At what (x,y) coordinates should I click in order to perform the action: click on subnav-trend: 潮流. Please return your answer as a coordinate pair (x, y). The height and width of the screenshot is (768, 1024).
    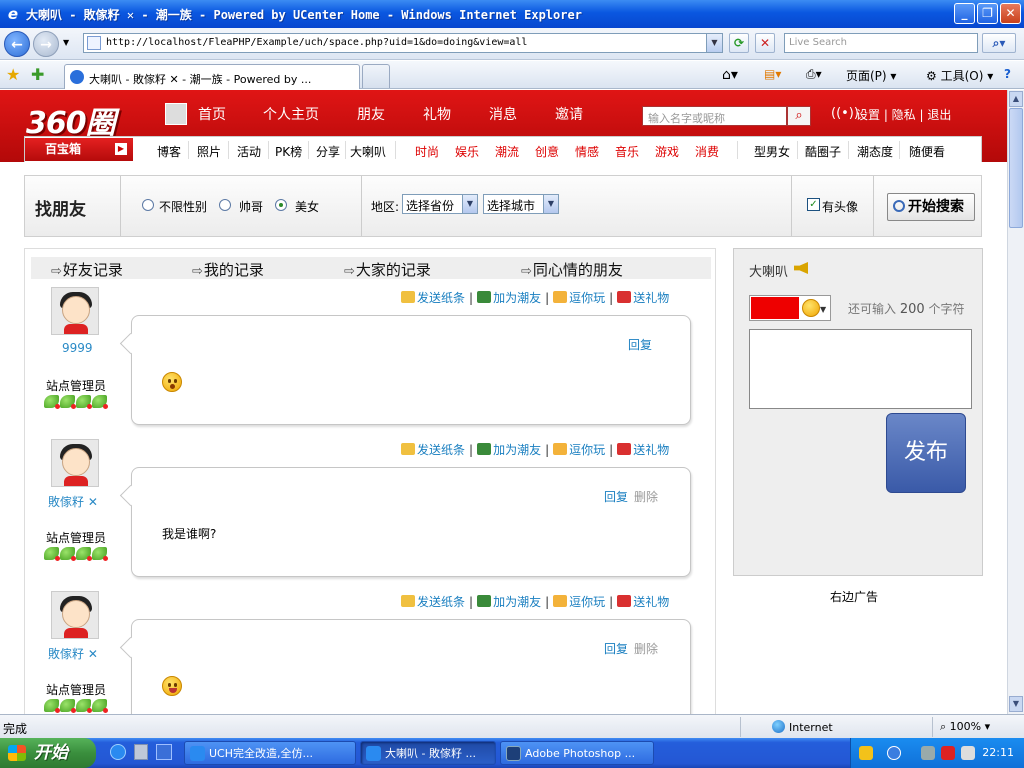
    Looking at the image, I should click on (507, 151).